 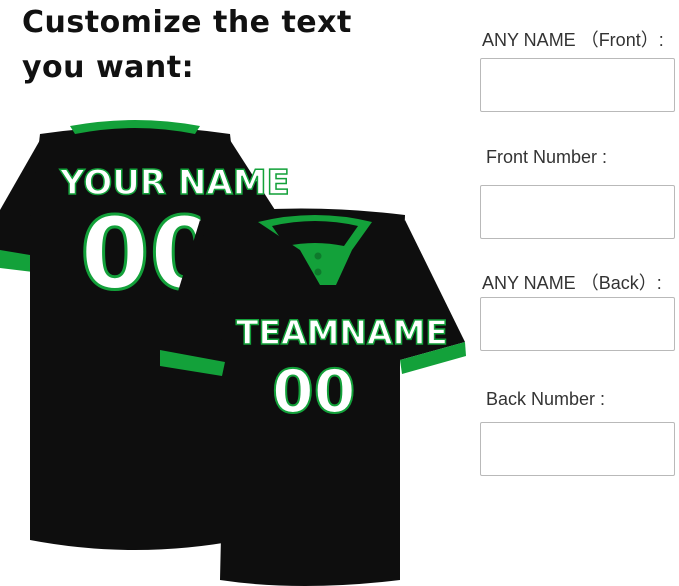 What do you see at coordinates (187, 22) in the screenshot?
I see `heading-line-1: Customize the text` at bounding box center [187, 22].